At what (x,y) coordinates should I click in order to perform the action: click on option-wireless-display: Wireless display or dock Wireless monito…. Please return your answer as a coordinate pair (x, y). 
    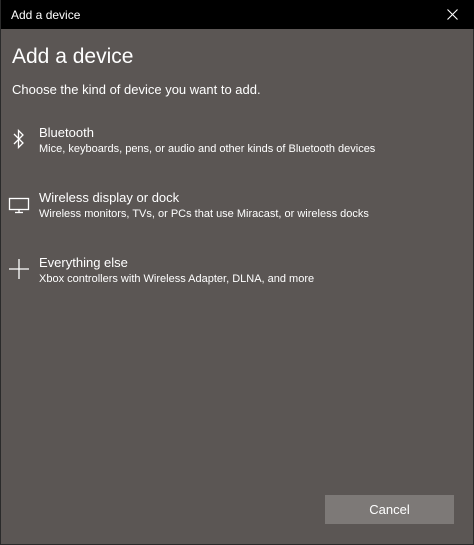
    Looking at the image, I should click on (237, 216).